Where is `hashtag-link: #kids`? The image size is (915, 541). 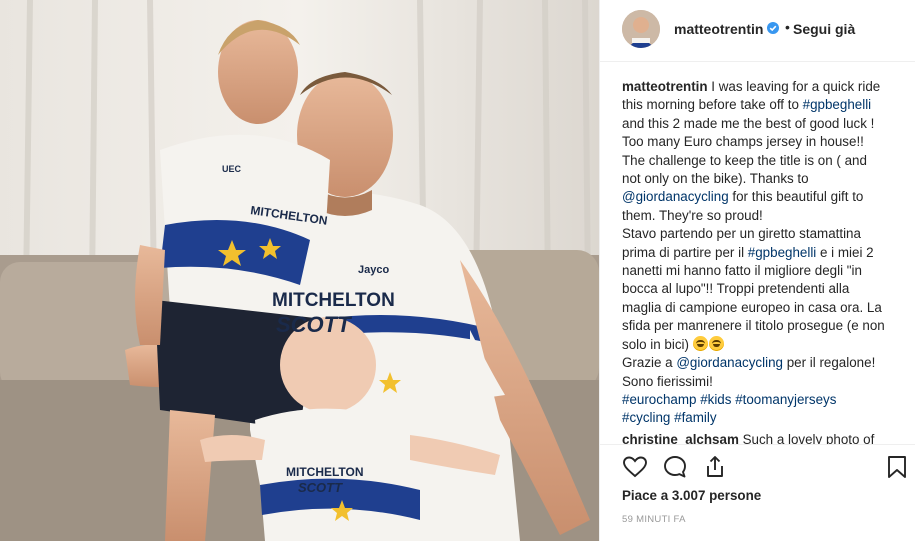 hashtag-link: #kids is located at coordinates (715, 399).